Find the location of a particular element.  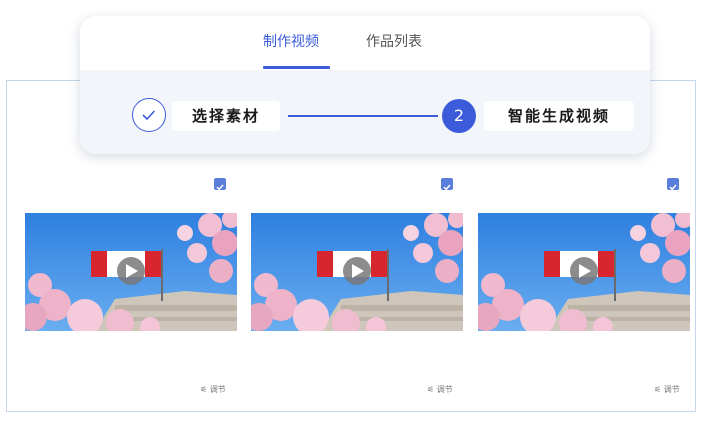

step-label-generate-video: 智能生成视频 is located at coordinates (559, 116).